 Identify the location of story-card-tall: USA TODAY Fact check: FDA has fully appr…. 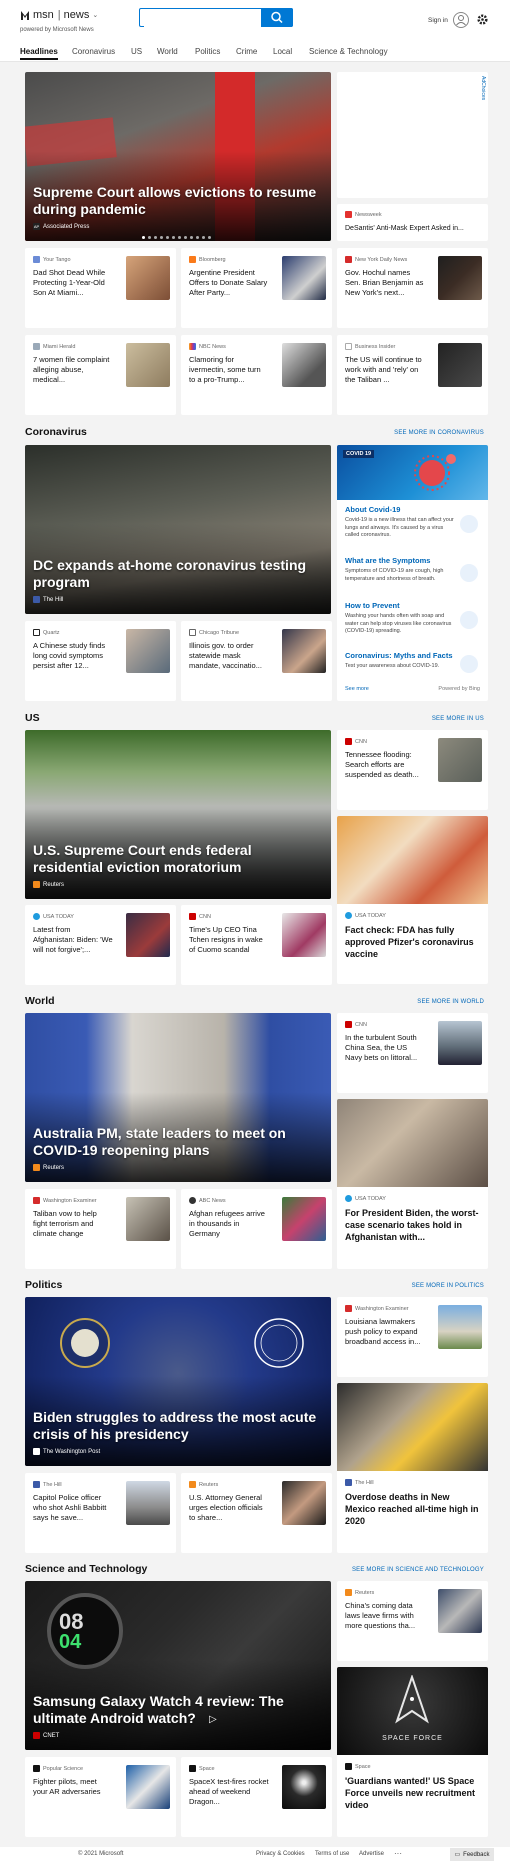
(412, 900).